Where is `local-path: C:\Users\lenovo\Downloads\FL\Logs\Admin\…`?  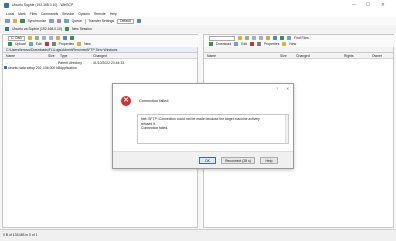 local-path: C:\Users\lenovo\Downloads\FL\Logs\Admin\… is located at coordinates (62, 49).